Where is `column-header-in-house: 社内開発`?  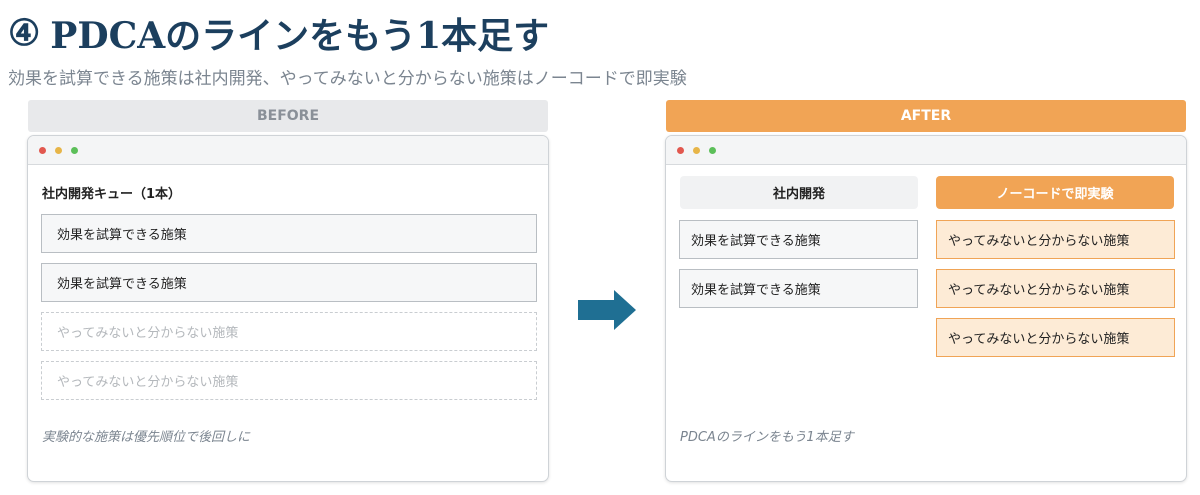 column-header-in-house: 社内開発 is located at coordinates (799, 192).